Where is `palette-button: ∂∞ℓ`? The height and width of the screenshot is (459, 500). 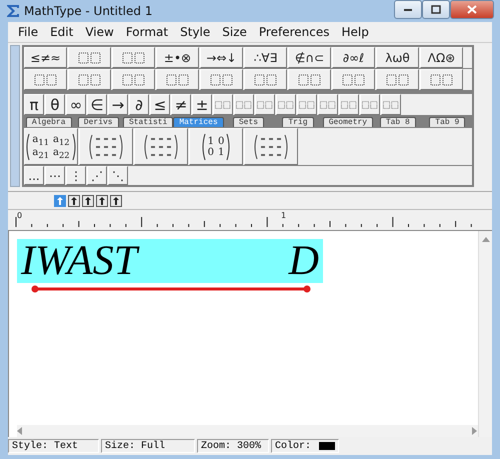 palette-button: ∂∞ℓ is located at coordinates (353, 57).